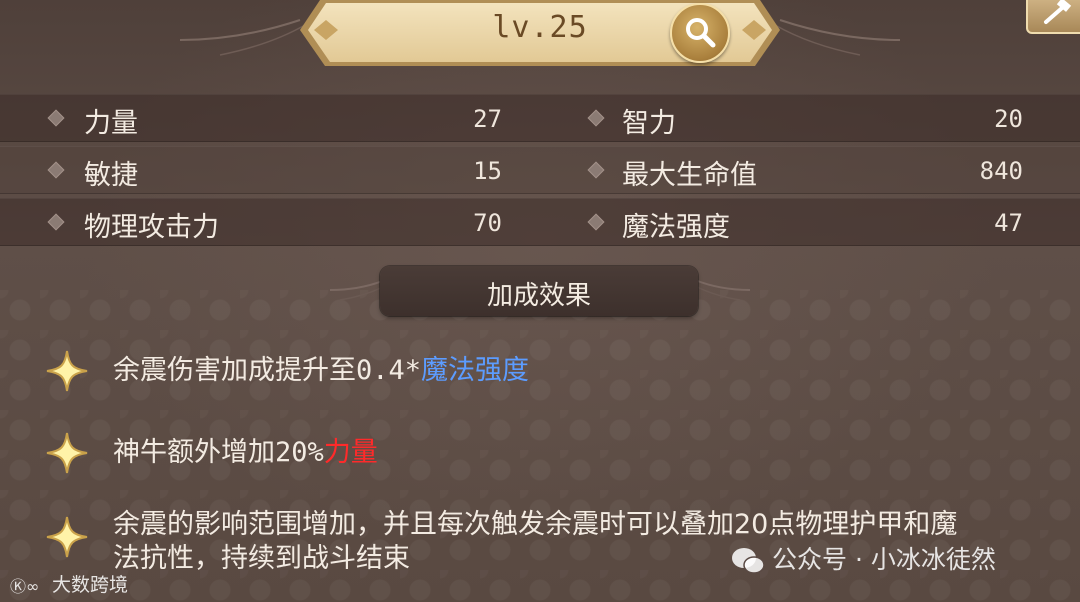 This screenshot has width=1080, height=602. Describe the element at coordinates (748, 561) in the screenshot. I see `wechat-icon` at that location.